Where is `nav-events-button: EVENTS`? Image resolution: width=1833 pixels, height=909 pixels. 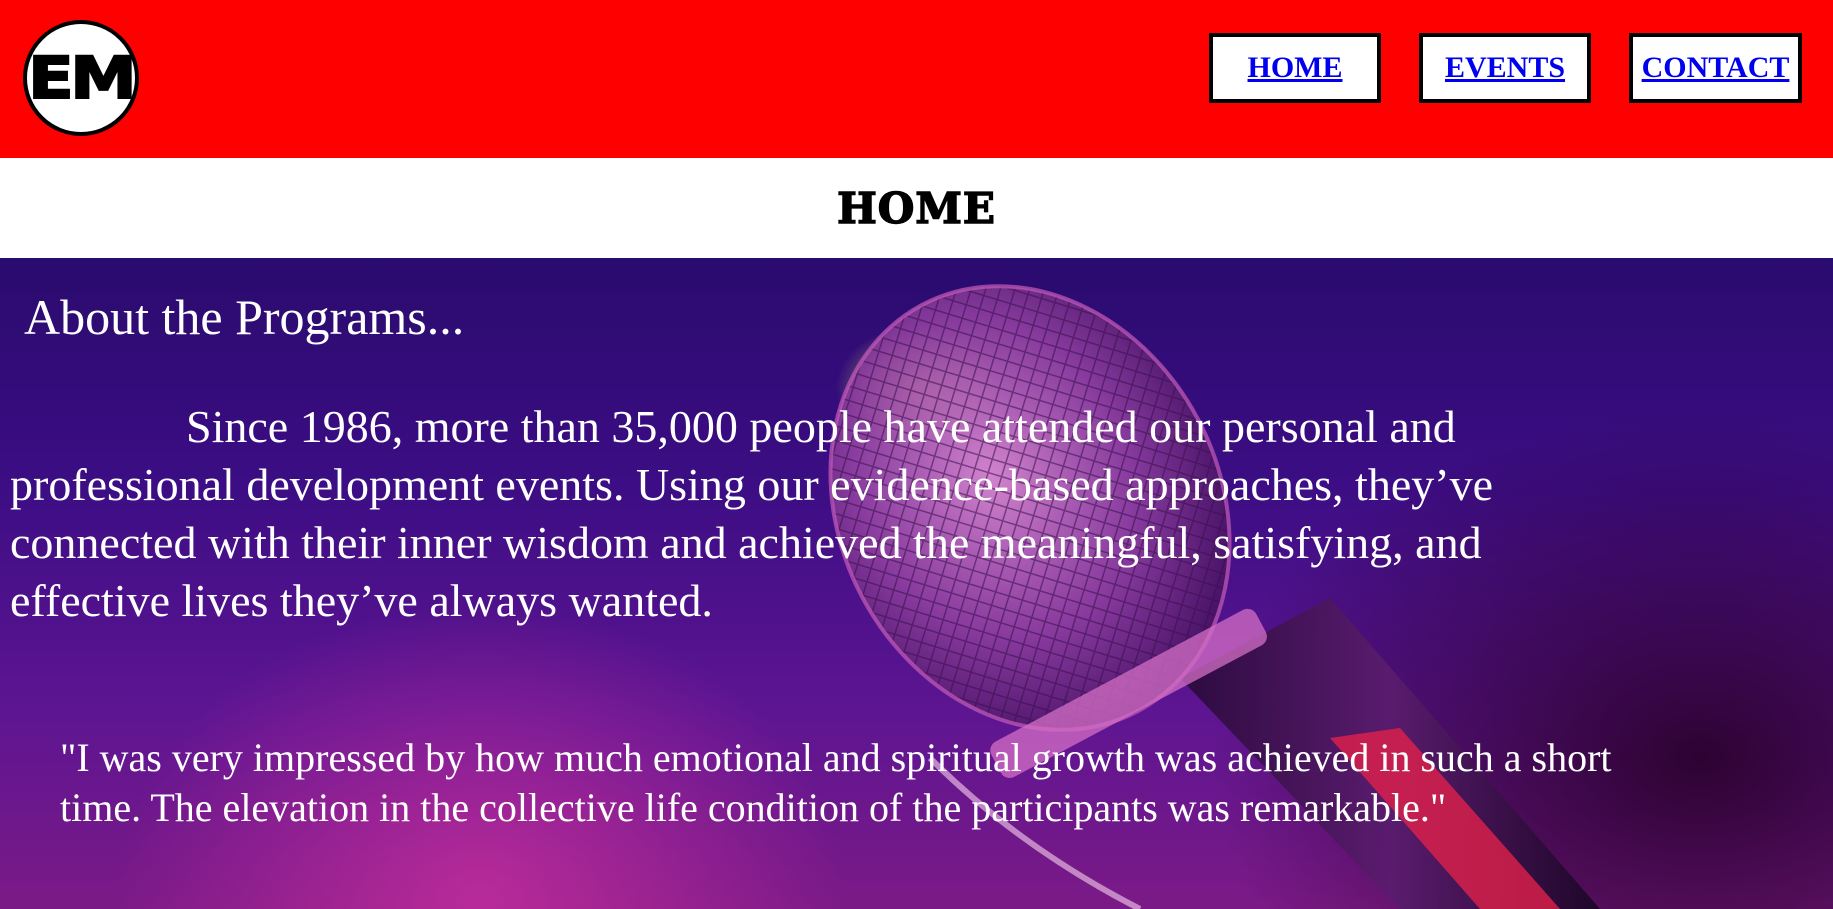
nav-events-button: EVENTS is located at coordinates (1505, 68).